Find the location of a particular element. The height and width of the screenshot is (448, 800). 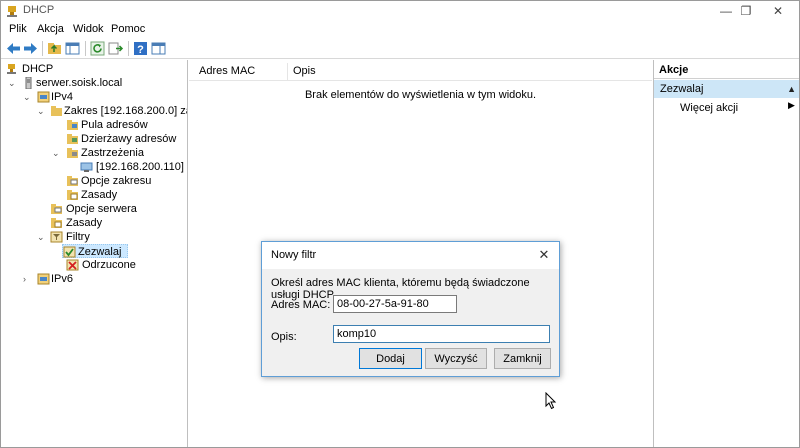

tree-node-scope: ⌄ Zakres [192.168.200.0] zakres is located at coordinates (96, 111).